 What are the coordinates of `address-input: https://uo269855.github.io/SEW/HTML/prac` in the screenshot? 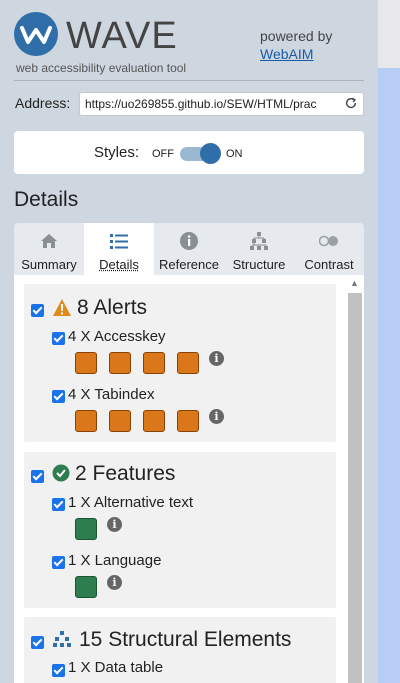 It's located at (221, 104).